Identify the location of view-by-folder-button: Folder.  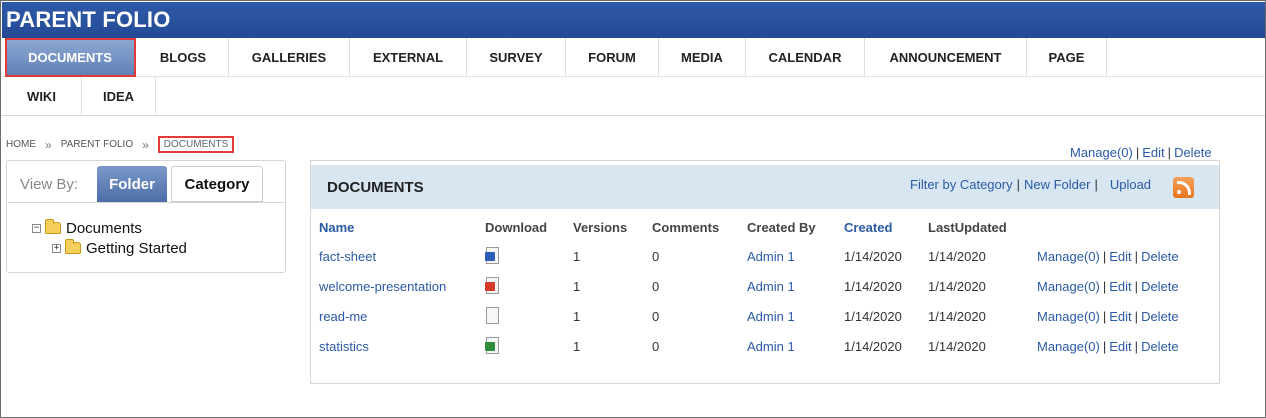
(132, 184).